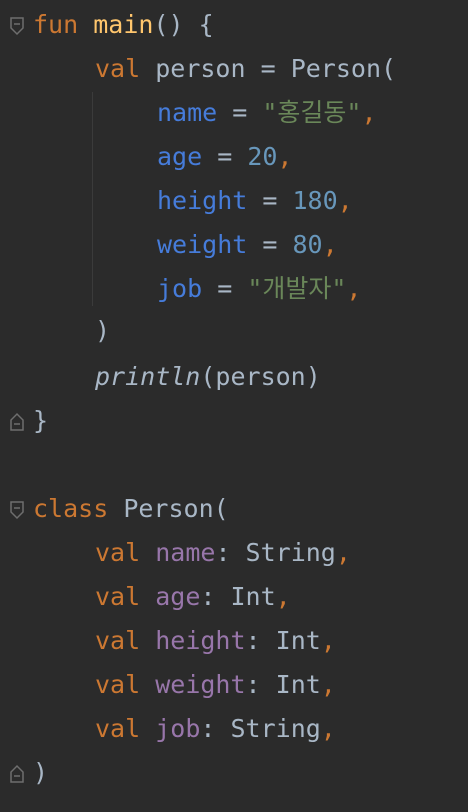 This screenshot has height=812, width=468. I want to click on string-literal: "홍길동", so click(312, 112).